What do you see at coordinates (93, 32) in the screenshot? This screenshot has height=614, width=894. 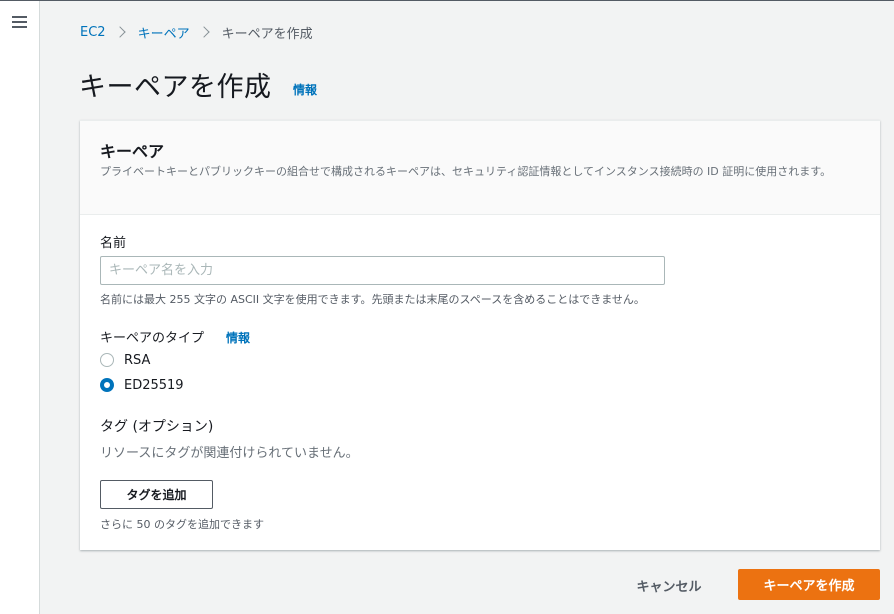 I see `breadcrumb-ec2: EC2` at bounding box center [93, 32].